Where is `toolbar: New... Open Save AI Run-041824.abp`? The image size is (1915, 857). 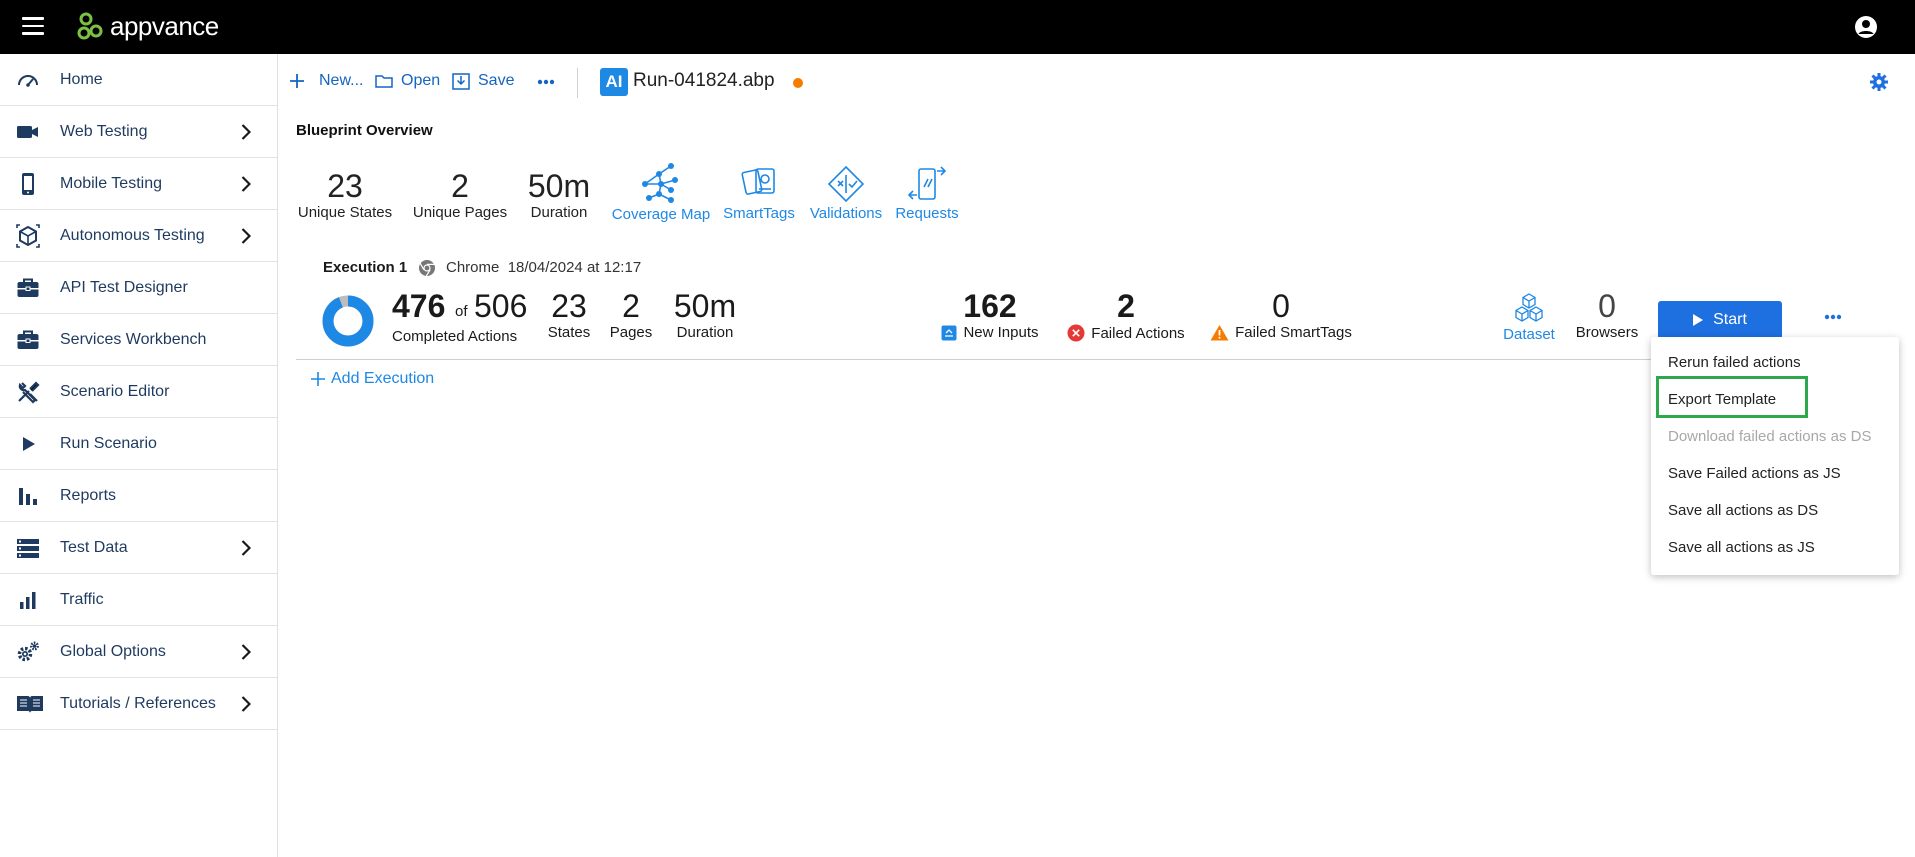
toolbar: New... Open Save AI Run-041824.abp is located at coordinates (1097, 82).